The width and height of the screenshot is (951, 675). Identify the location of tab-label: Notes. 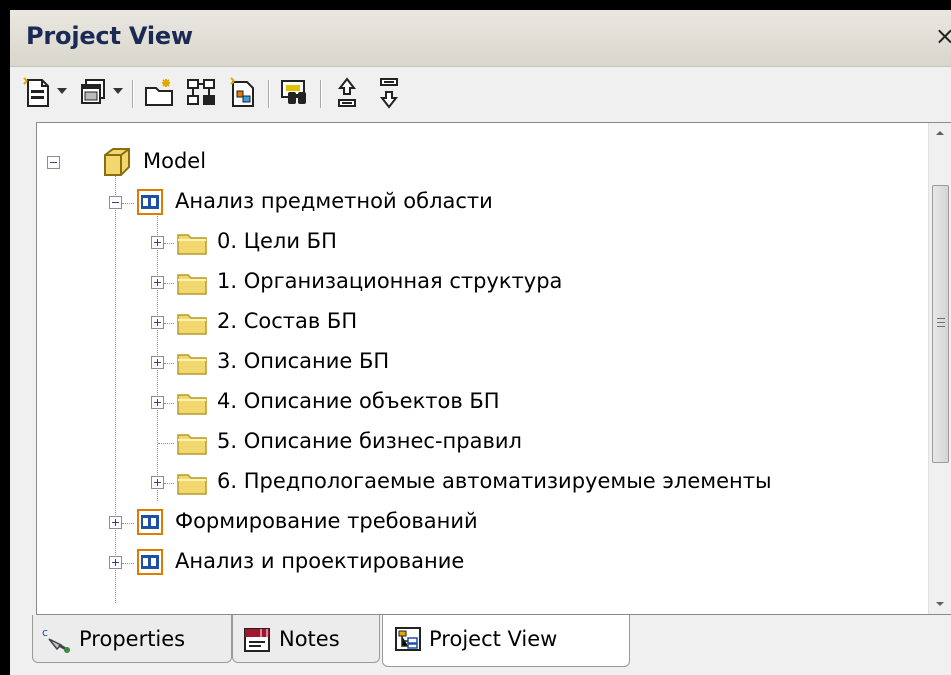
(309, 639).